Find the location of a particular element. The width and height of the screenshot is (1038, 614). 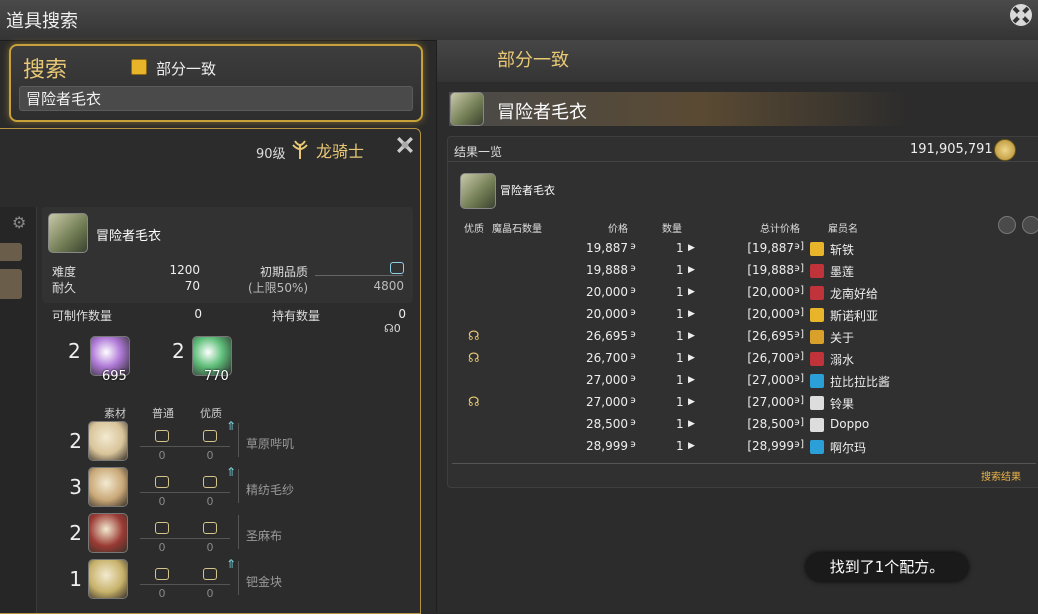

row-total: [26,700 is located at coordinates (770, 358).